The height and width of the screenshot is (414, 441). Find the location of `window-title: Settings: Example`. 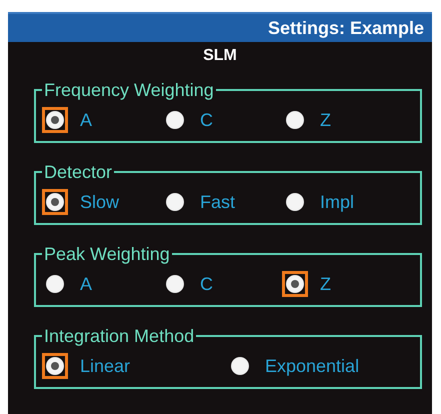

window-title: Settings: Example is located at coordinates (346, 28).